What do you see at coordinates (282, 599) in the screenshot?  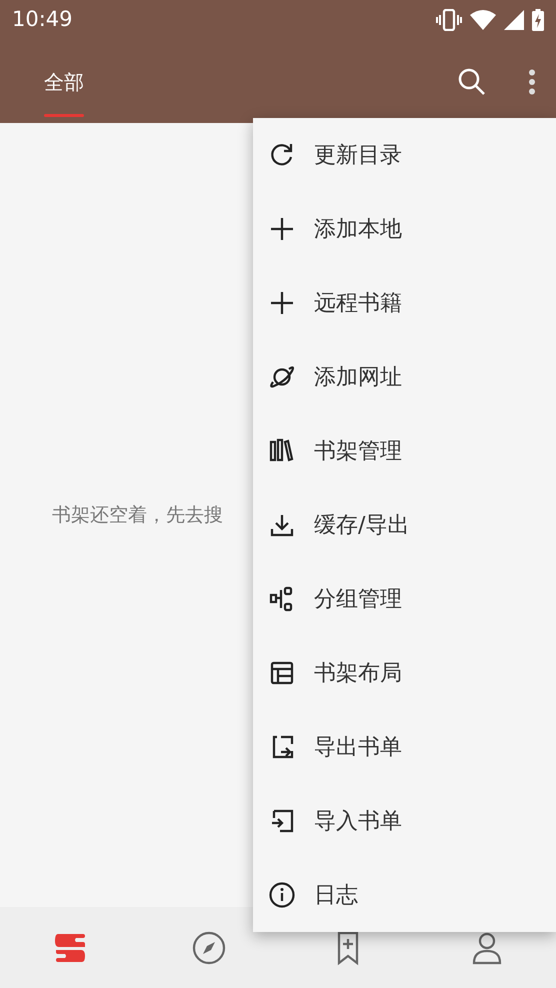 I see `group-icon` at bounding box center [282, 599].